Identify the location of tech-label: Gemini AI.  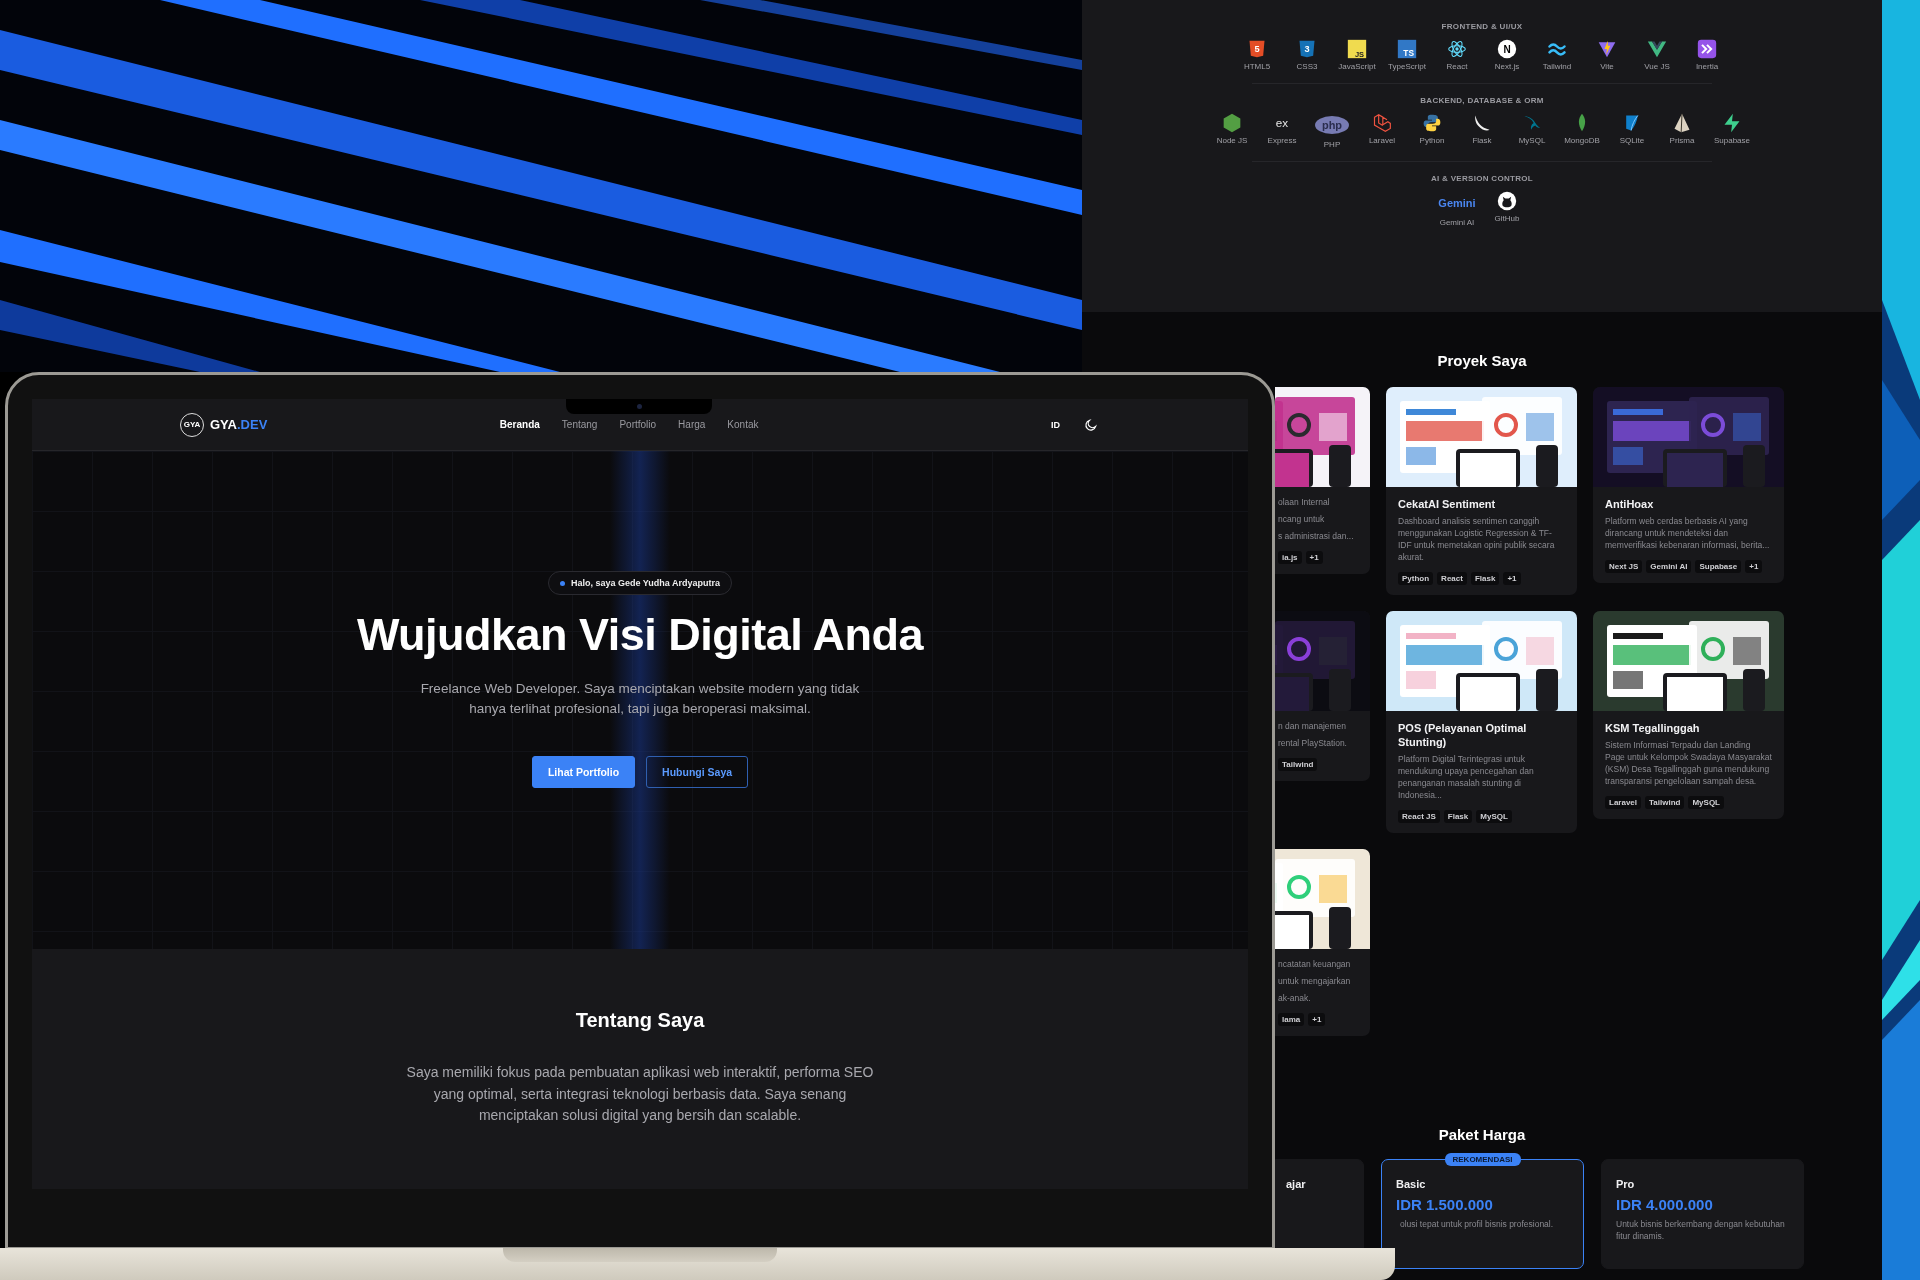
(1457, 222).